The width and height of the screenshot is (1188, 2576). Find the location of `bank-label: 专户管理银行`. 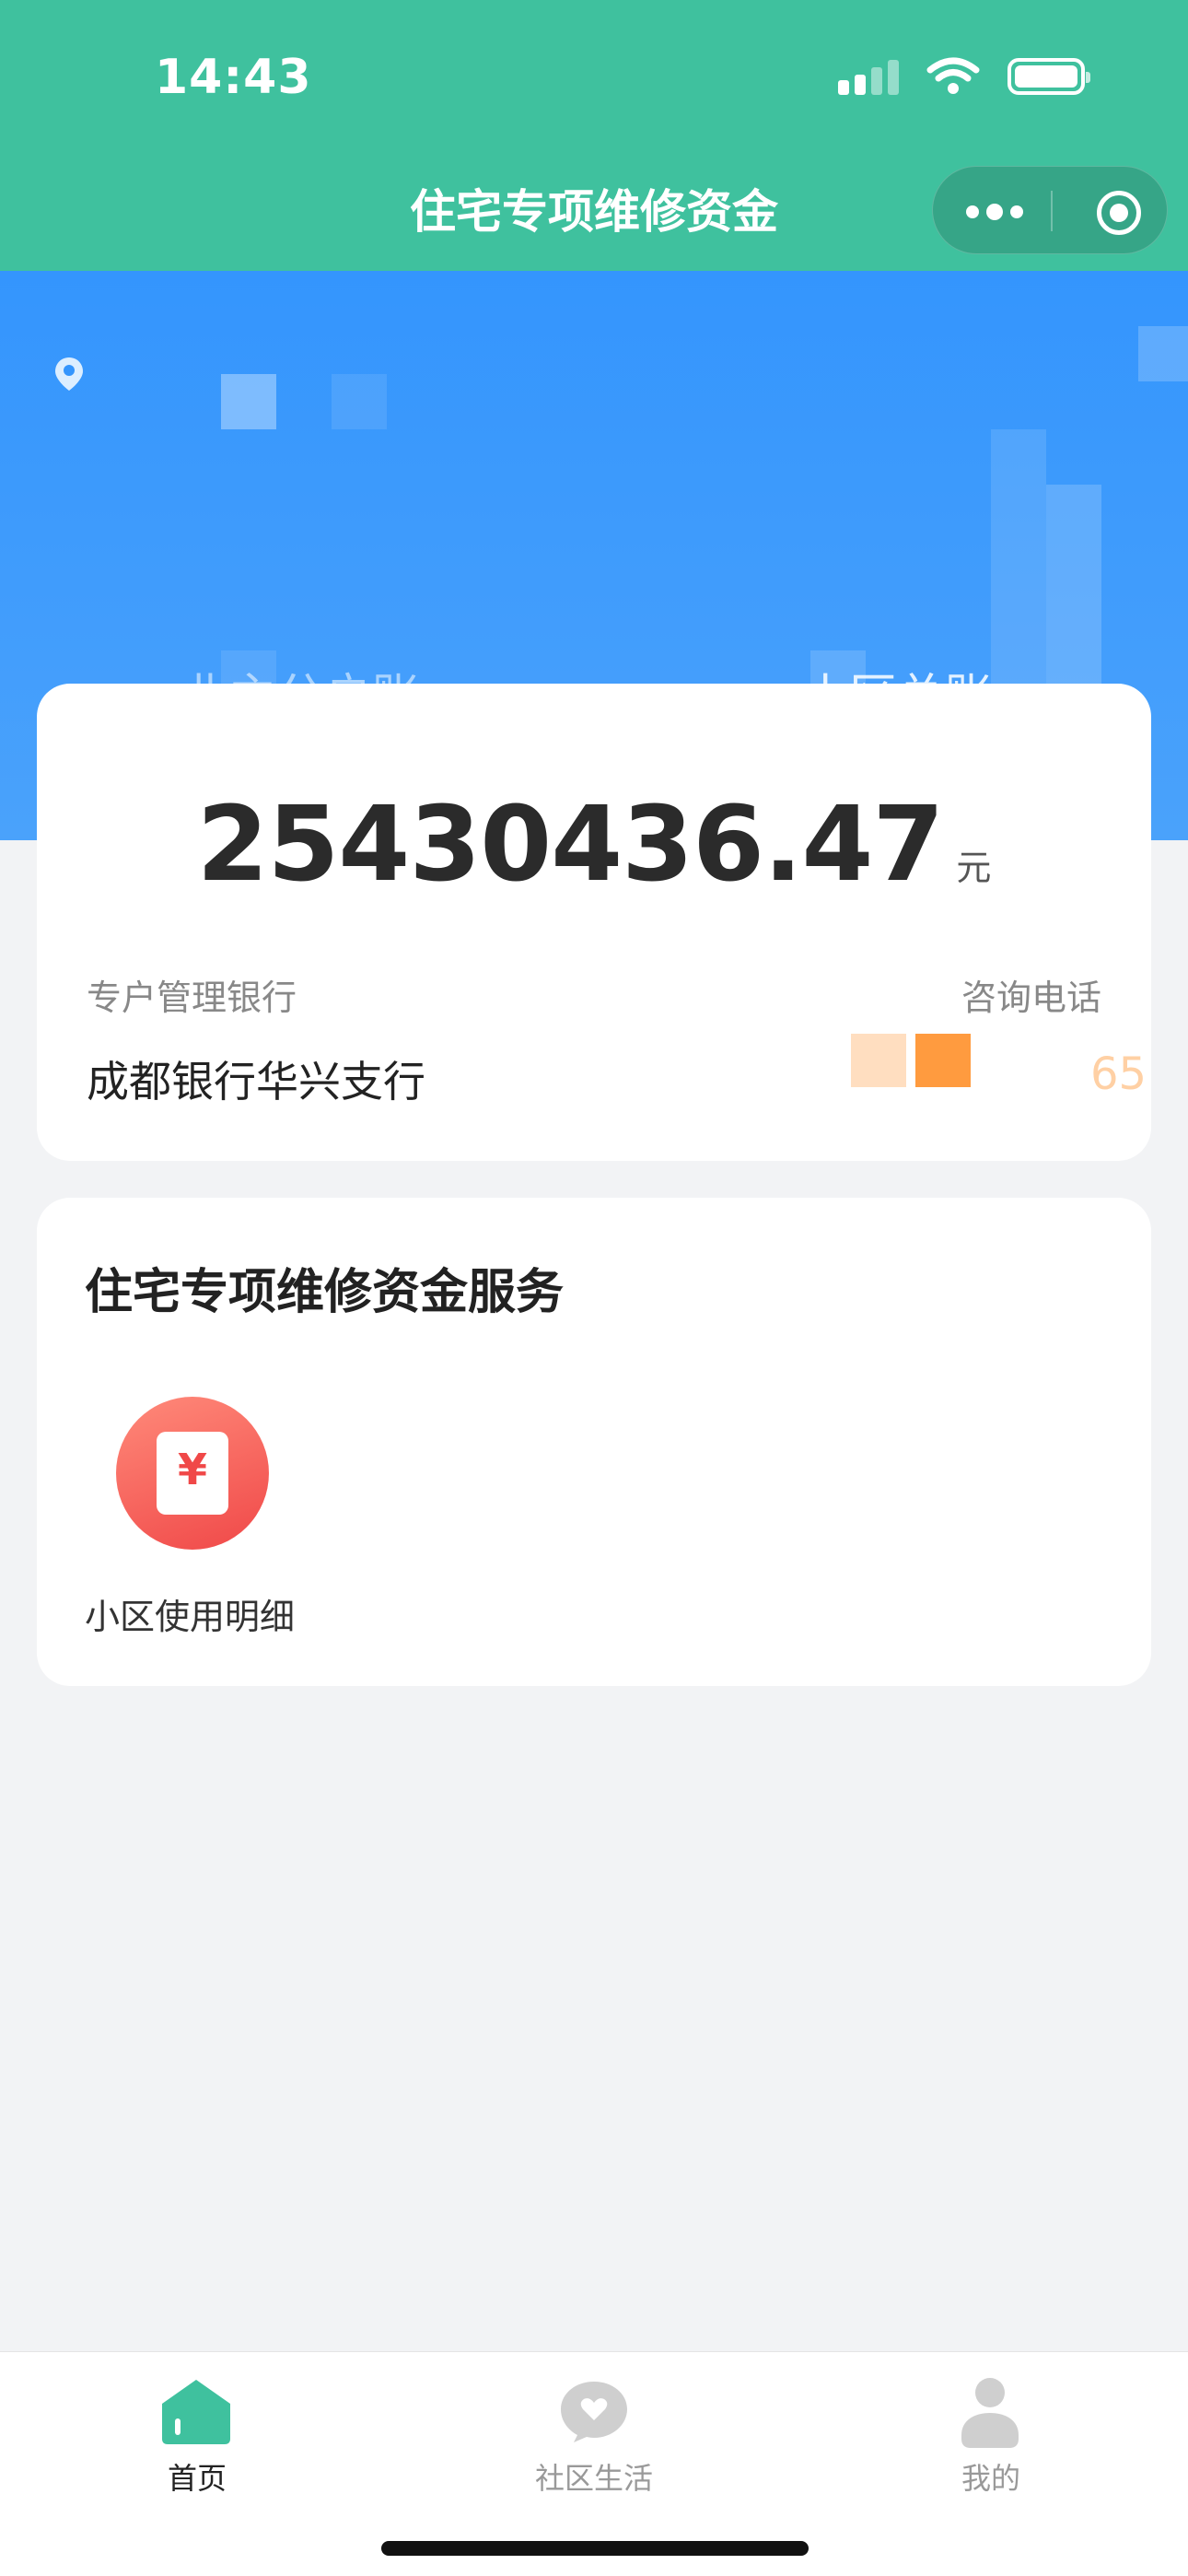

bank-label: 专户管理银行 is located at coordinates (192, 998).